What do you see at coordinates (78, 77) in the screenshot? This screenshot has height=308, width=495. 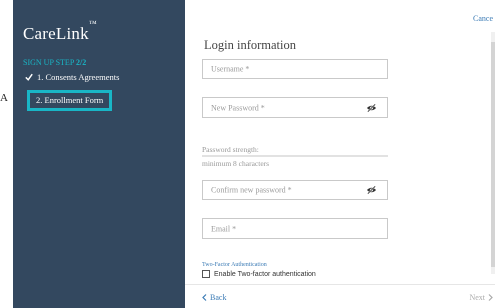 I see `step-label: 1. Consents Agreements` at bounding box center [78, 77].